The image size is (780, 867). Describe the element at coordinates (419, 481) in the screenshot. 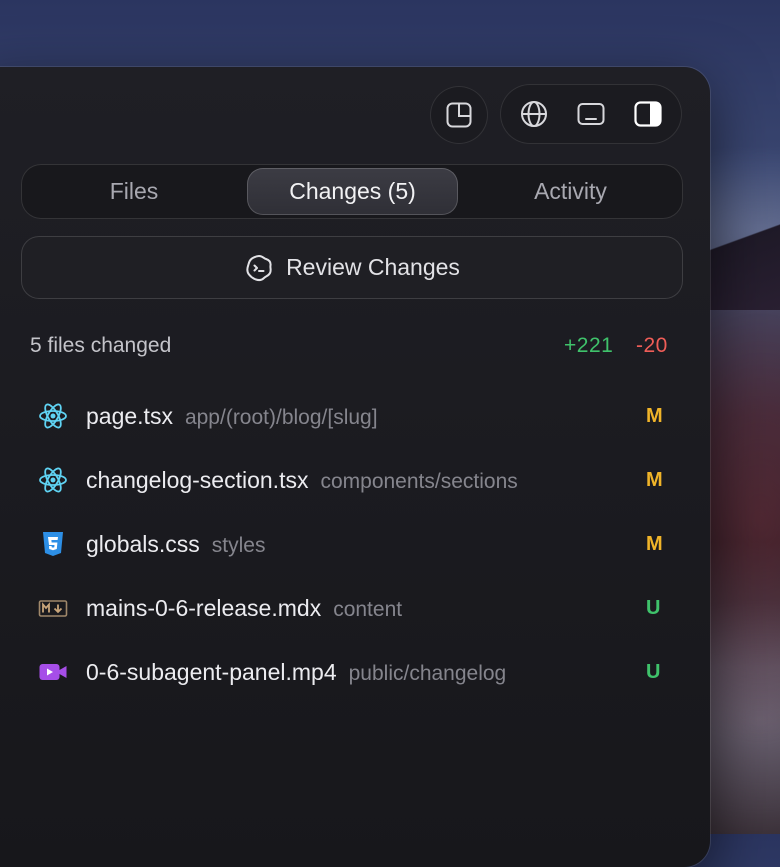

I see `file-path: components/sections` at that location.